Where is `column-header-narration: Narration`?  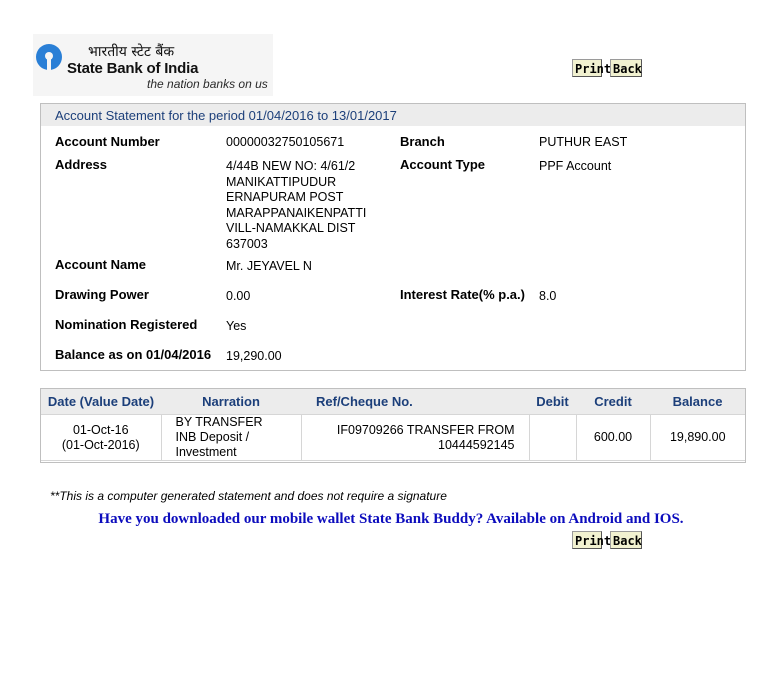 column-header-narration: Narration is located at coordinates (231, 402).